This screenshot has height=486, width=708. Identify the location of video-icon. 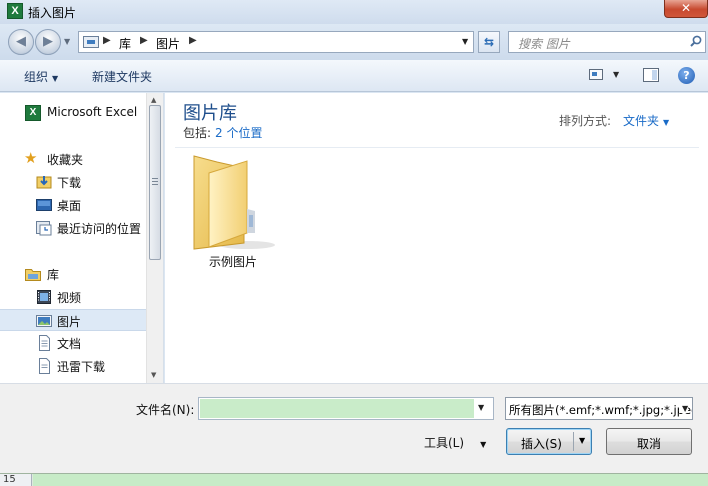
(44, 297).